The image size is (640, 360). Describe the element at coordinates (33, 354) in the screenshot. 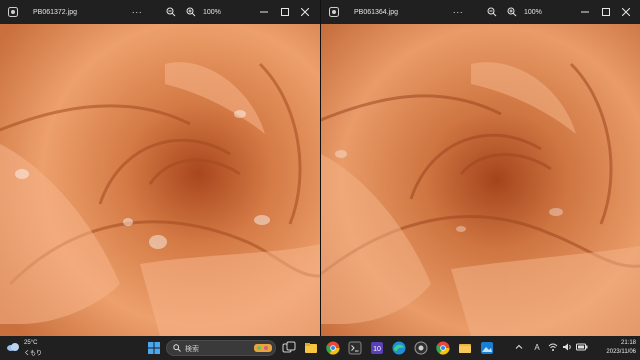

I see `weather-condition: くもり` at that location.